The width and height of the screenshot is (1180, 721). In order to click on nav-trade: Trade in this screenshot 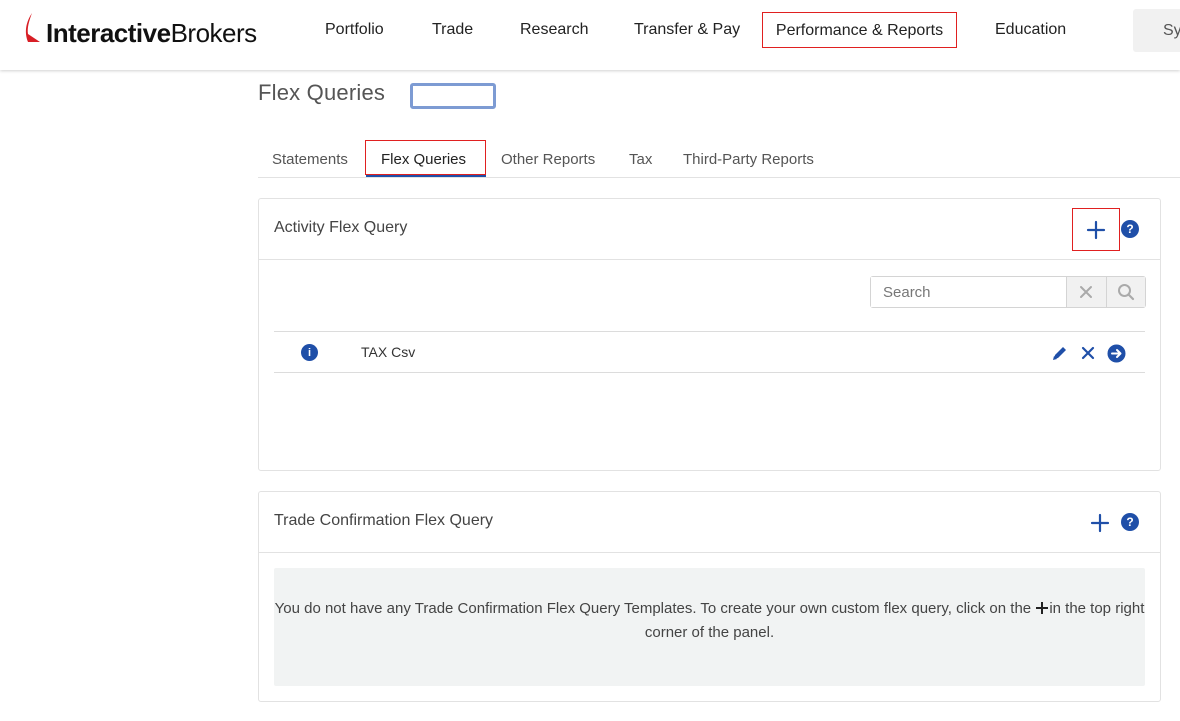, I will do `click(452, 30)`.